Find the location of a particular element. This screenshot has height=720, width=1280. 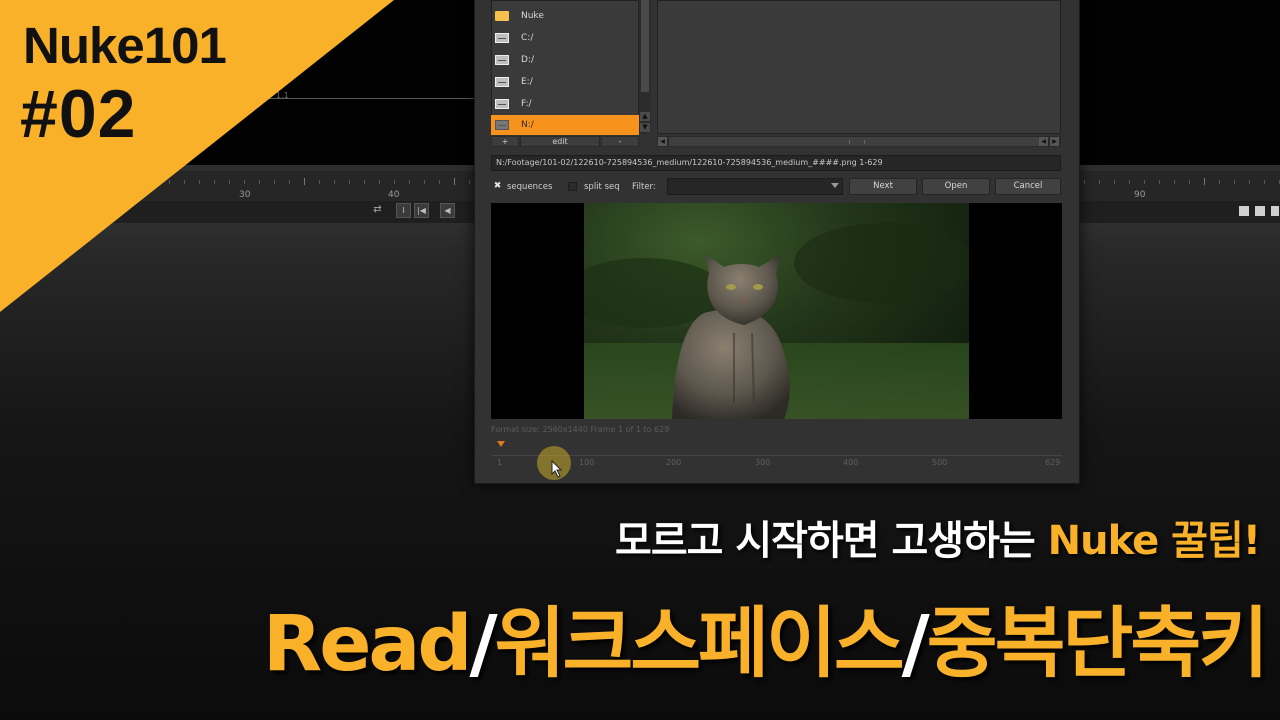

lock-icon is located at coordinates (1275, 211).